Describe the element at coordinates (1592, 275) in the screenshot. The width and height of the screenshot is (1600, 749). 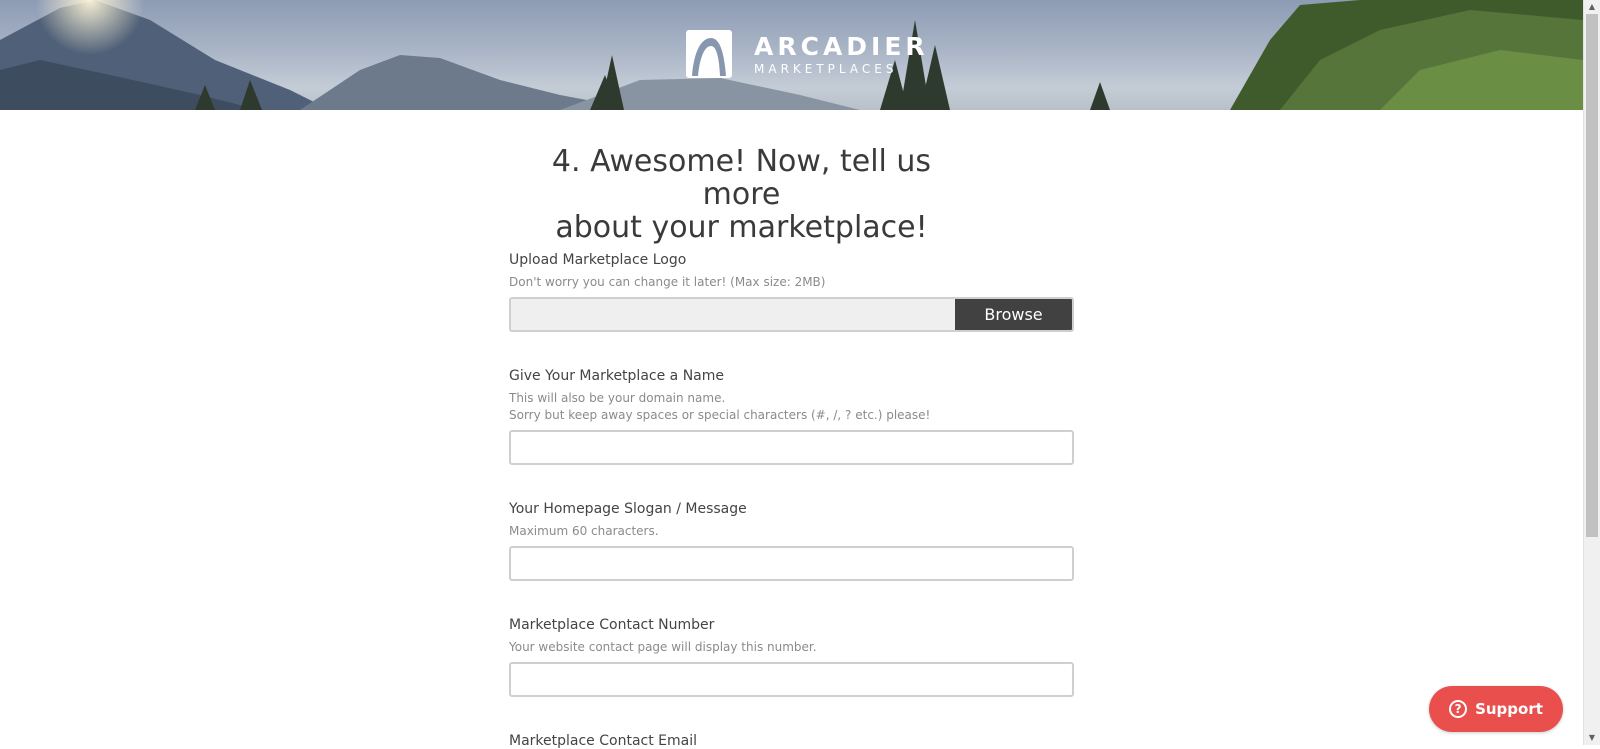
I see `scrollbar-thumb` at that location.